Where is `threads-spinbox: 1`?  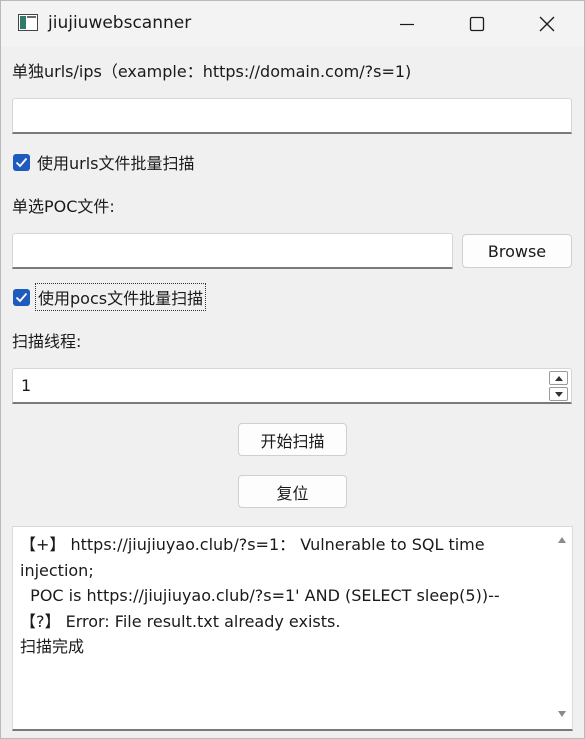
threads-spinbox: 1 is located at coordinates (292, 386).